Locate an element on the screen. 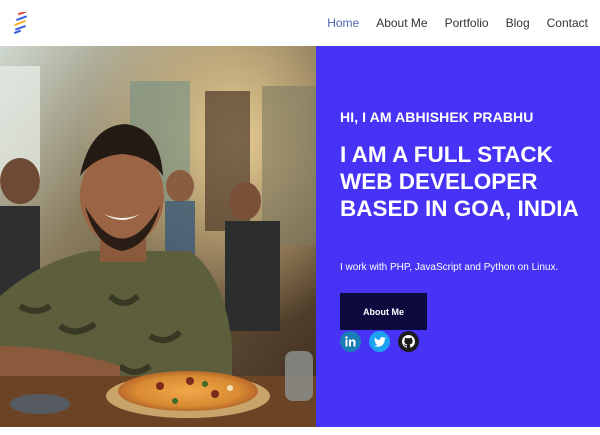 This screenshot has width=600, height=435. social-links is located at coordinates (383, 341).